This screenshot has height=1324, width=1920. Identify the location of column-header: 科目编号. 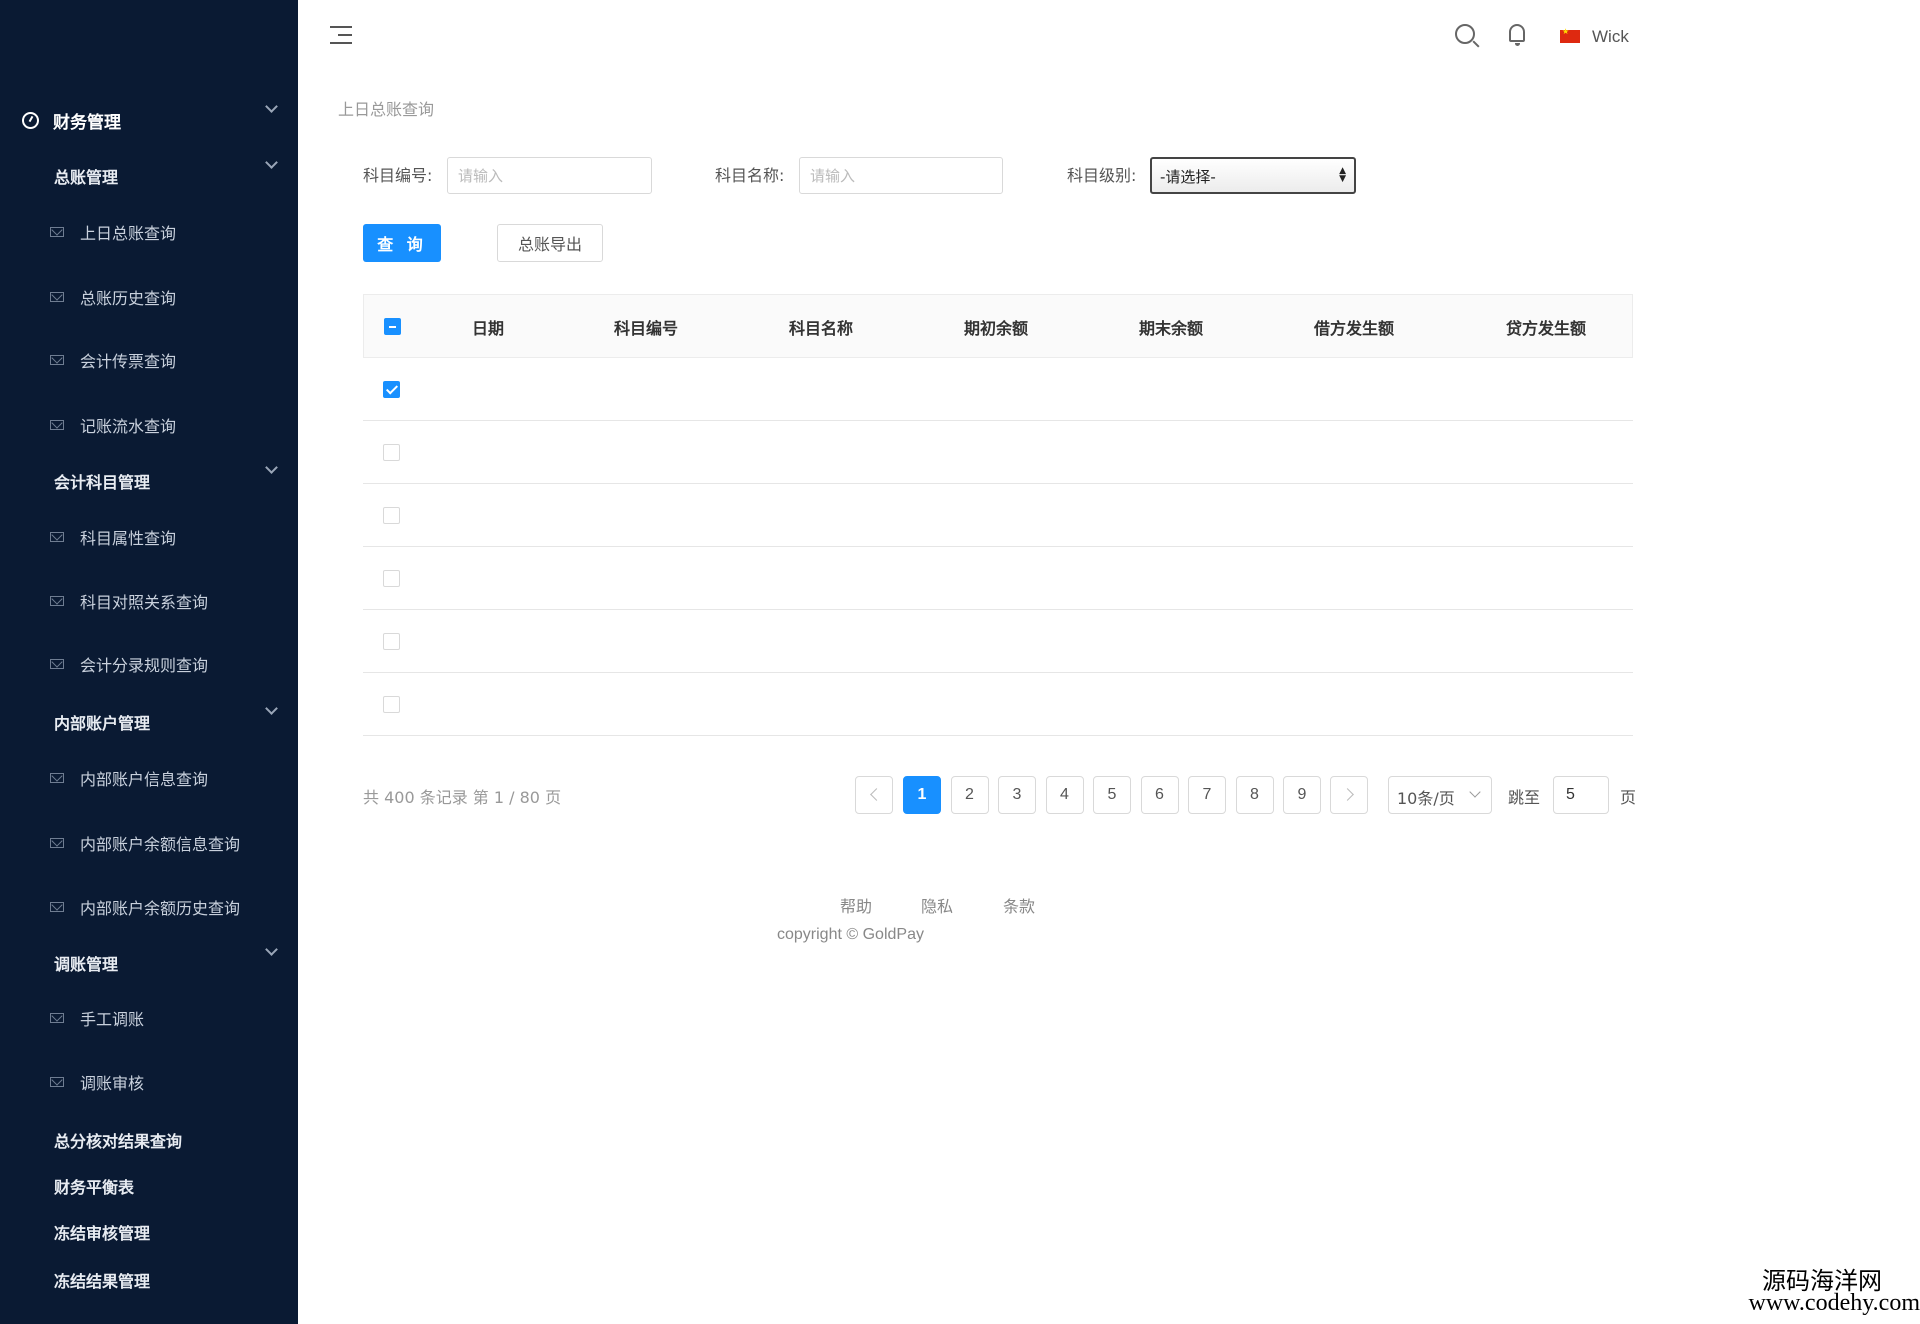
(646, 327).